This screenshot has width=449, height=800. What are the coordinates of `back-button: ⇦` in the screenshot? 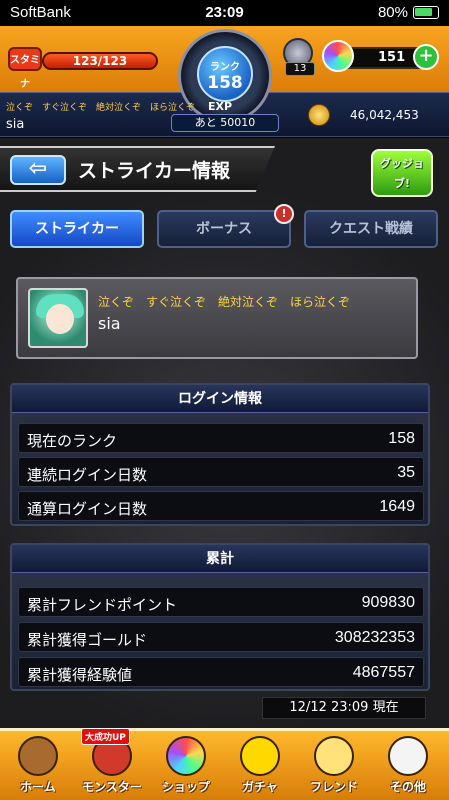 It's located at (38, 170).